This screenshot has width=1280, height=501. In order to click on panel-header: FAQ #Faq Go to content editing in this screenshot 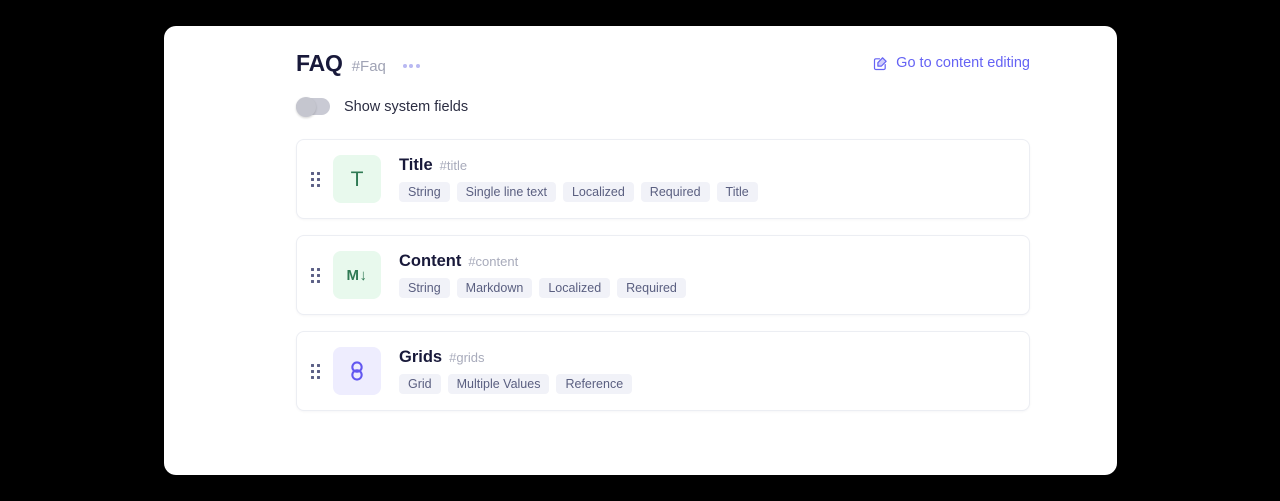, I will do `click(663, 63)`.